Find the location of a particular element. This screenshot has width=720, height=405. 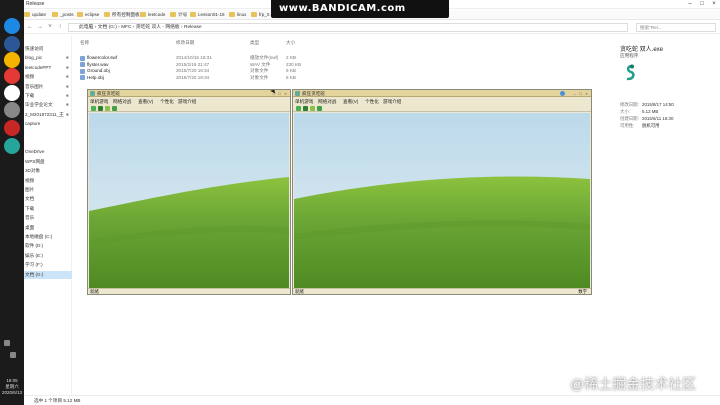

sidebar-item: 音乐 is located at coordinates (48, 218).